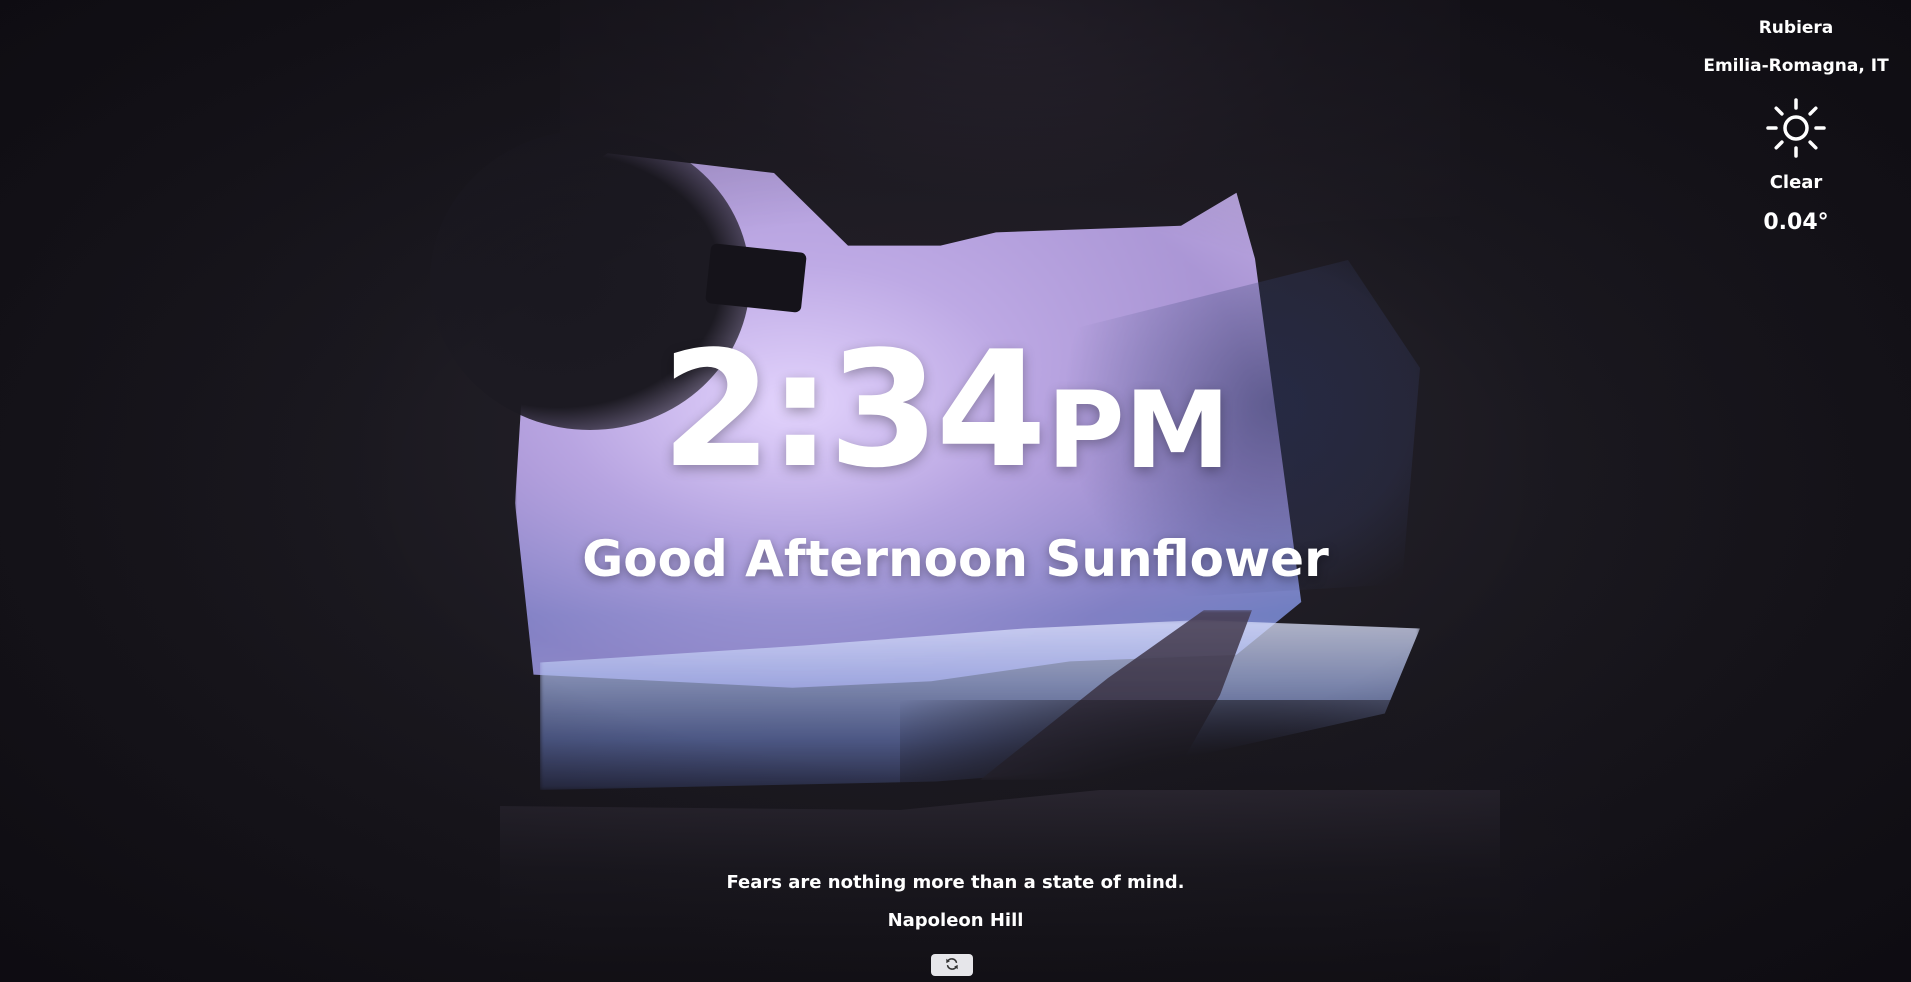 This screenshot has height=982, width=1911. I want to click on refresh-icon, so click(952, 965).